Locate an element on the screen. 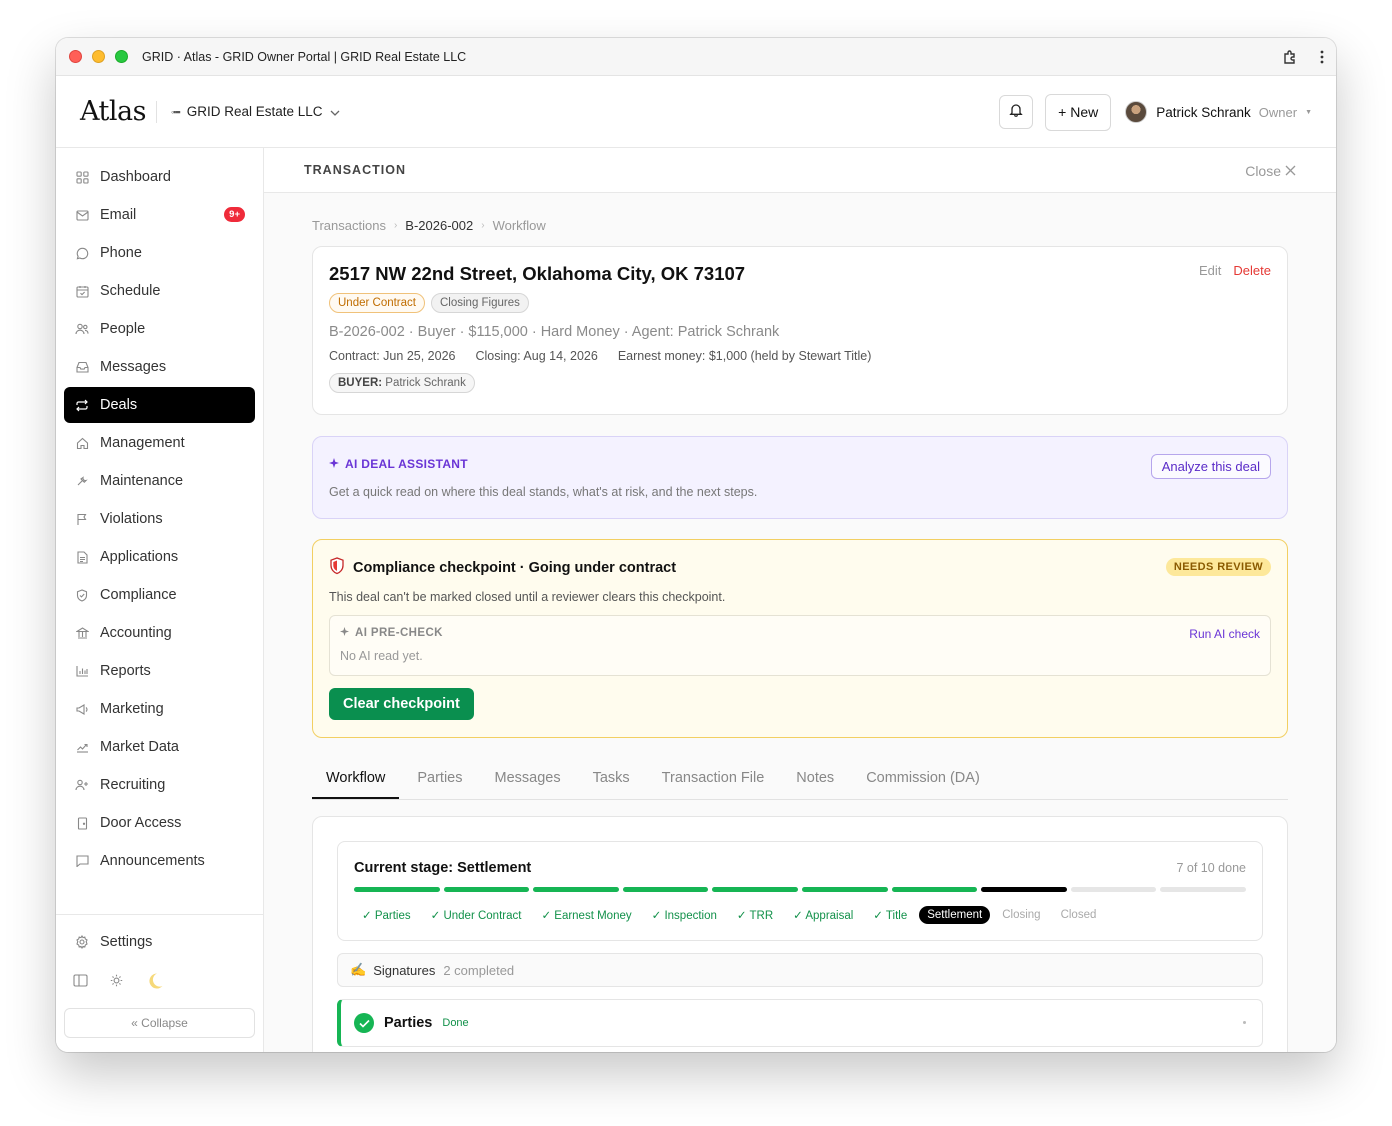 The image size is (1392, 1126). calendar-icon is located at coordinates (82, 291).